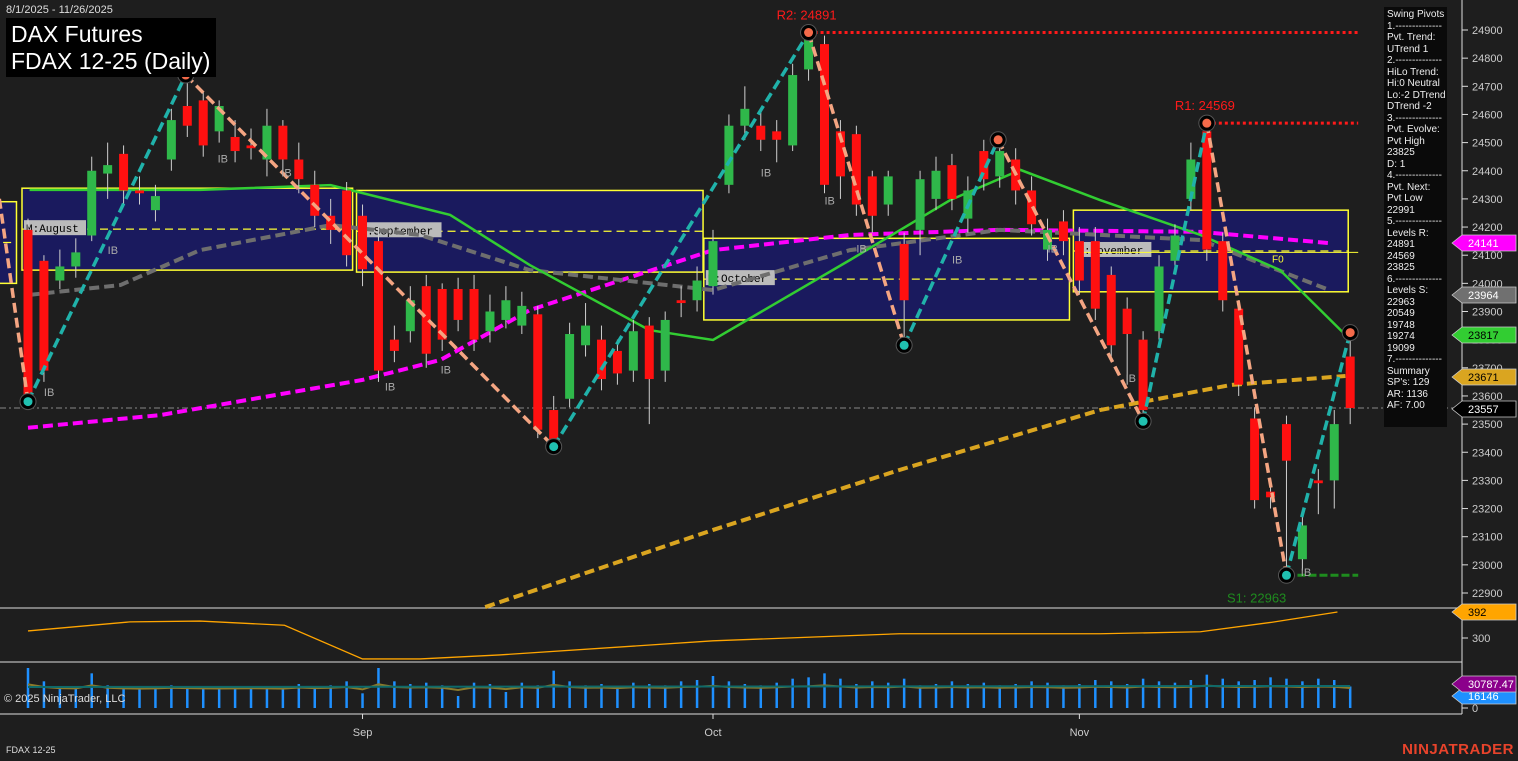 Image resolution: width=1518 pixels, height=761 pixels. I want to click on level-label: S1: 22963, so click(1256, 597).